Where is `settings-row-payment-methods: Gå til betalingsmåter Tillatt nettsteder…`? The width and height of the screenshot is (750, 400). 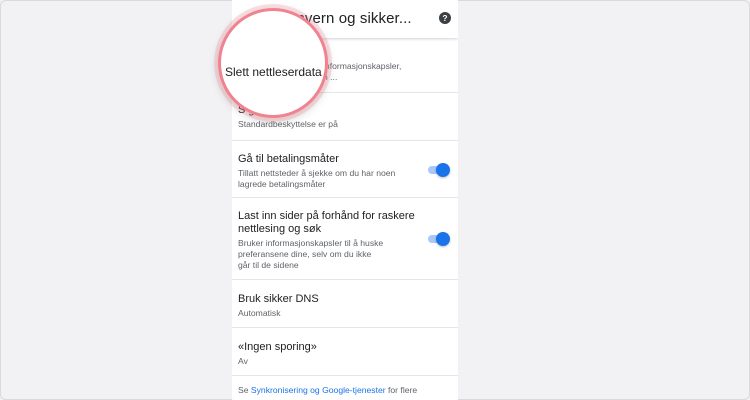
settings-row-payment-methods: Gå til betalingsmåter Tillatt nettsteder… is located at coordinates (345, 169).